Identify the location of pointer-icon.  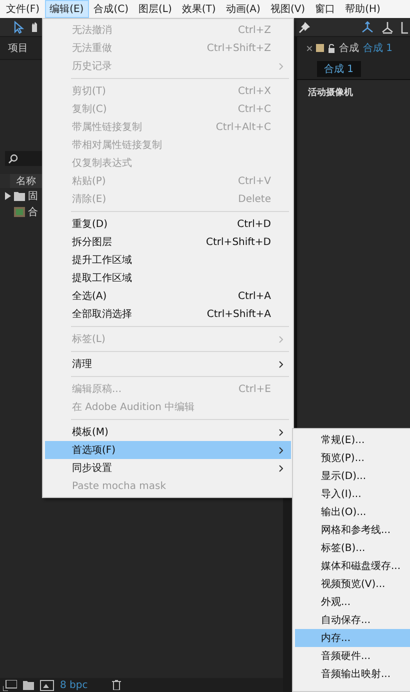
(19, 27).